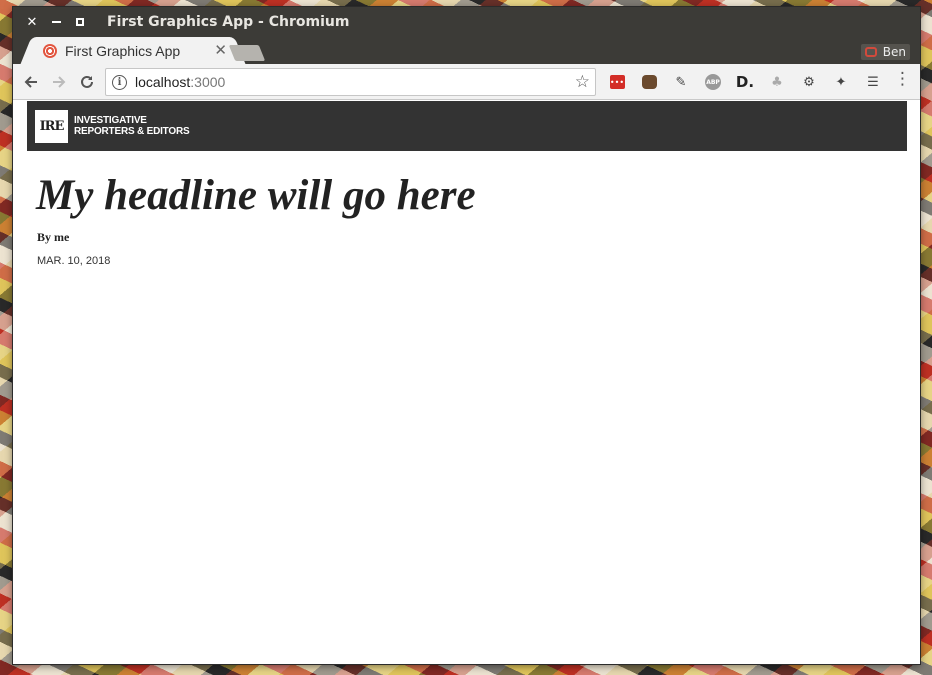 The height and width of the screenshot is (675, 932). I want to click on extension-bar: ••• ✎ ABP D. ♣ ⚙ ✦ ☰, so click(745, 82).